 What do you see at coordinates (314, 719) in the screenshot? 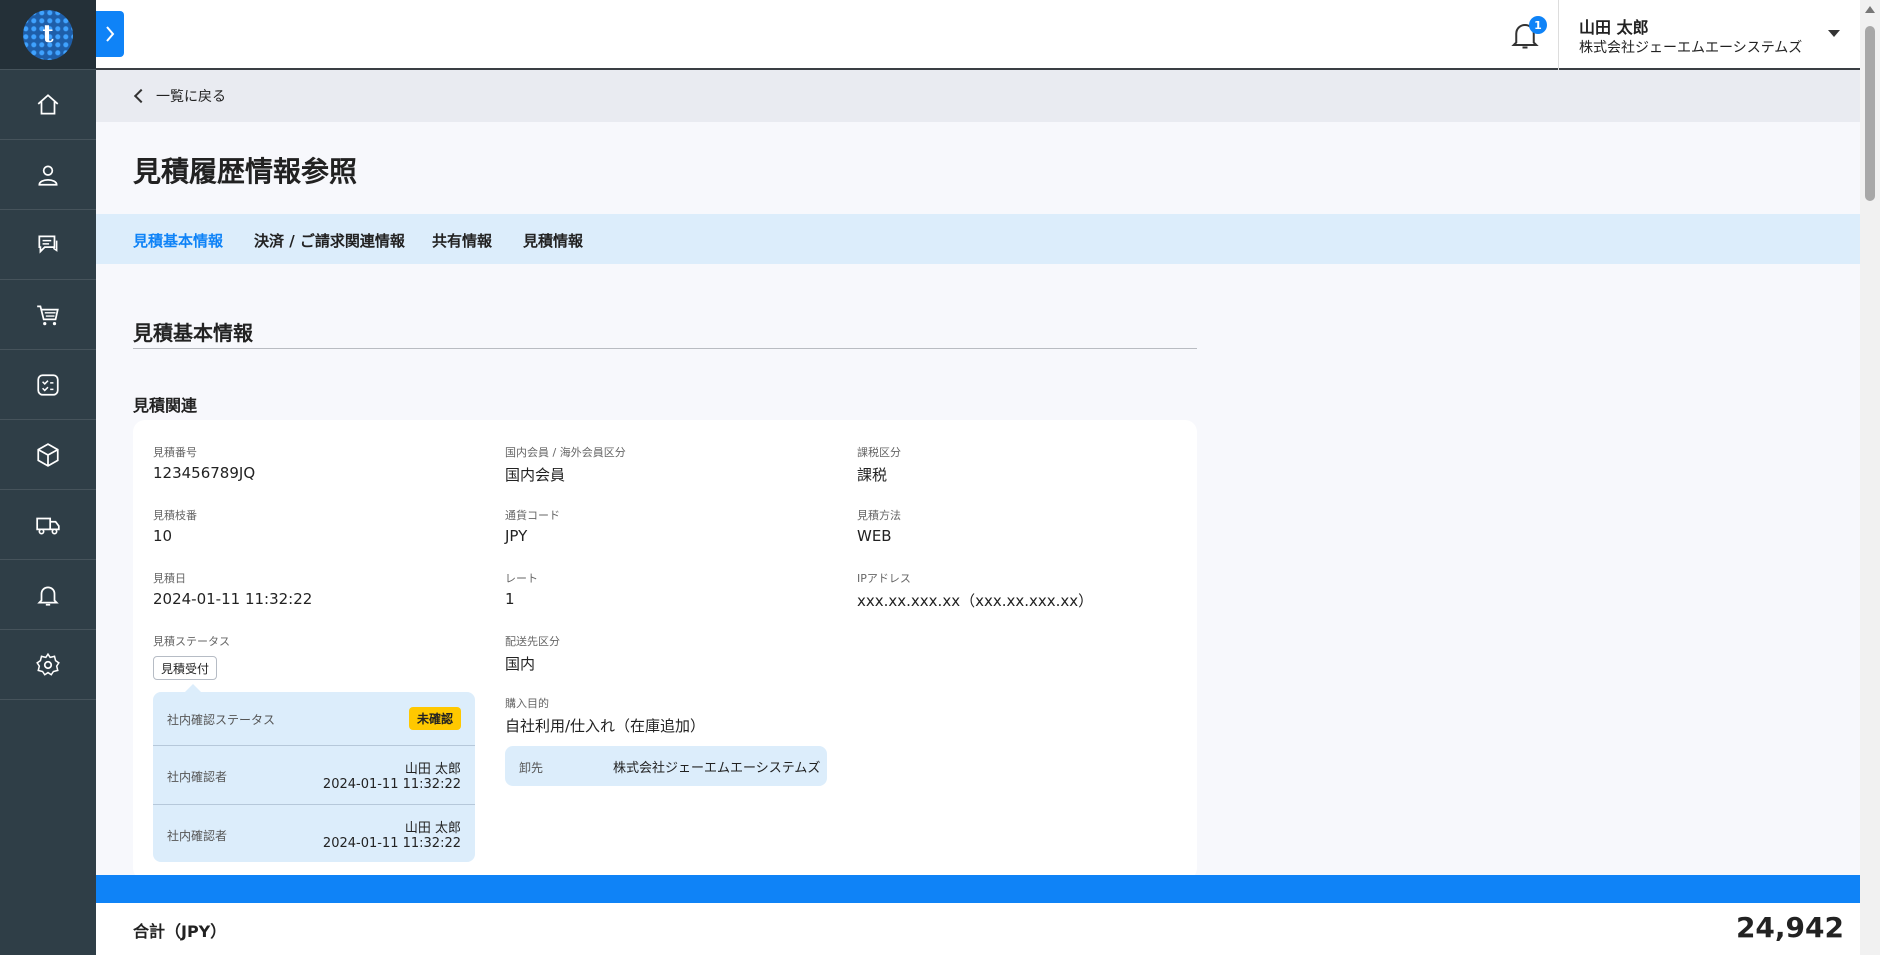
I see `internal-status-row: 社内確認ステータス 未確認` at bounding box center [314, 719].